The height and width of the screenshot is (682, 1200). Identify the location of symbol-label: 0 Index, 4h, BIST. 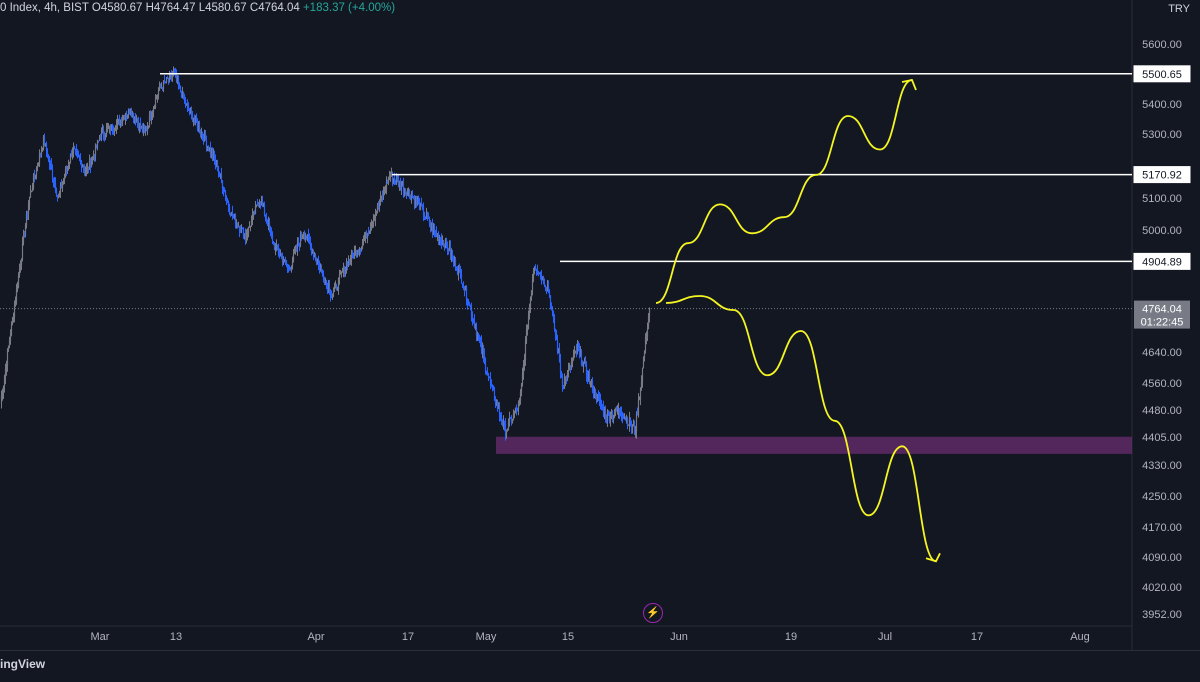
(44, 8).